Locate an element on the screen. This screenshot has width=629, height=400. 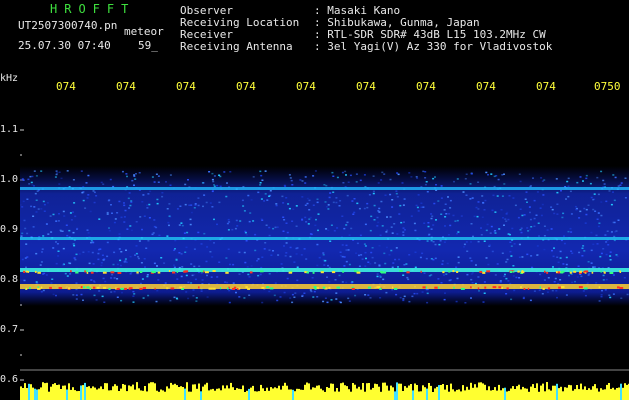
freq-tick-label: 1.1 is located at coordinates (9, 129).